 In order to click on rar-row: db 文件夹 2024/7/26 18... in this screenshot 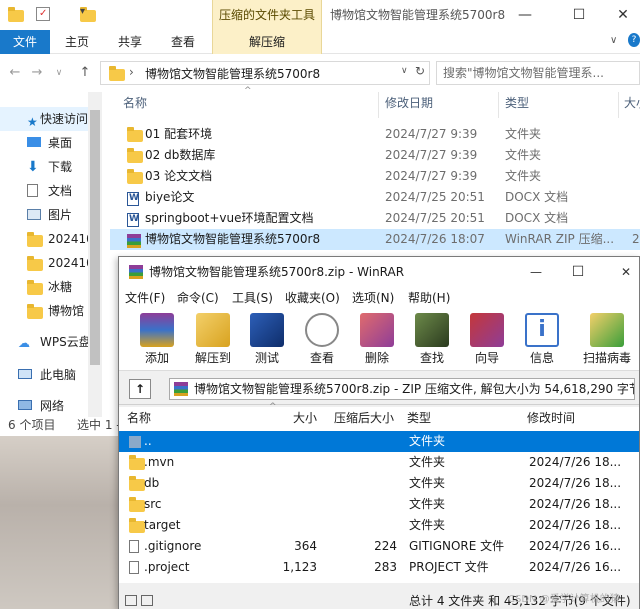, I will do `click(379, 483)`.